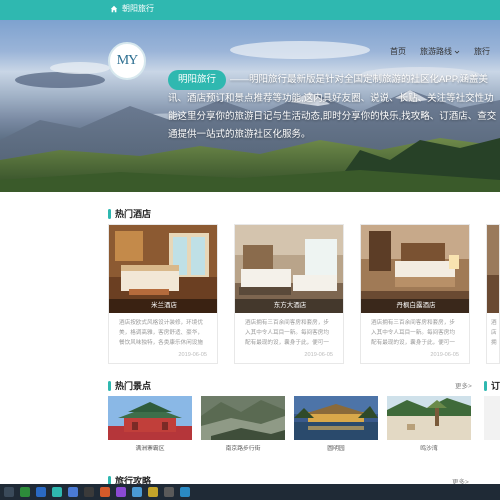  What do you see at coordinates (89, 492) in the screenshot?
I see `terminal-icon` at bounding box center [89, 492].